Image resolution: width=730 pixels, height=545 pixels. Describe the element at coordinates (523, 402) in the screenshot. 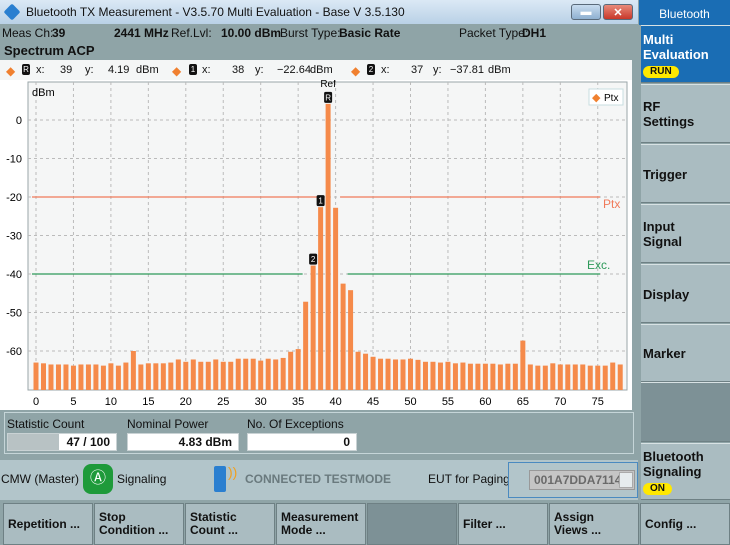

I see `x-tick-label: 65` at that location.